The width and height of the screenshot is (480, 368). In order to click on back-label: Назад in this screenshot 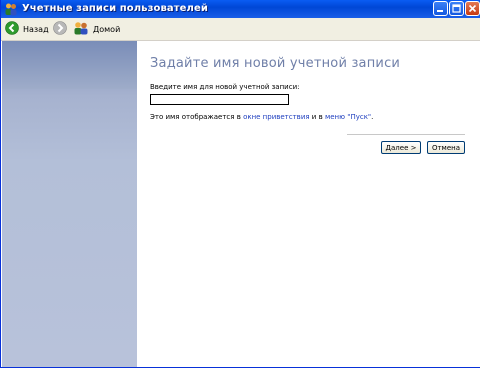, I will do `click(36, 29)`.